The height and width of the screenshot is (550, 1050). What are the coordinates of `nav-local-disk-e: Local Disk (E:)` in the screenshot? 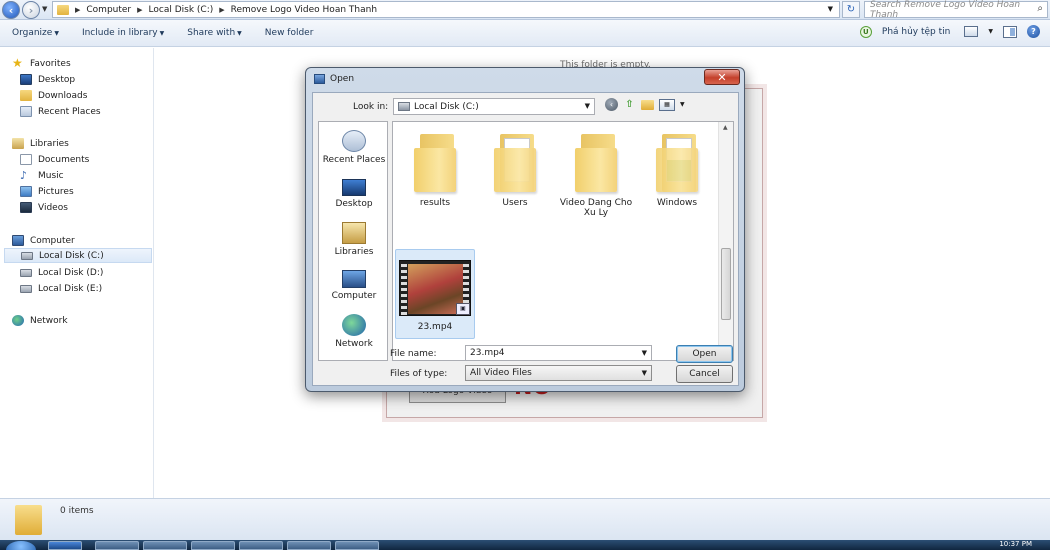 It's located at (86, 288).